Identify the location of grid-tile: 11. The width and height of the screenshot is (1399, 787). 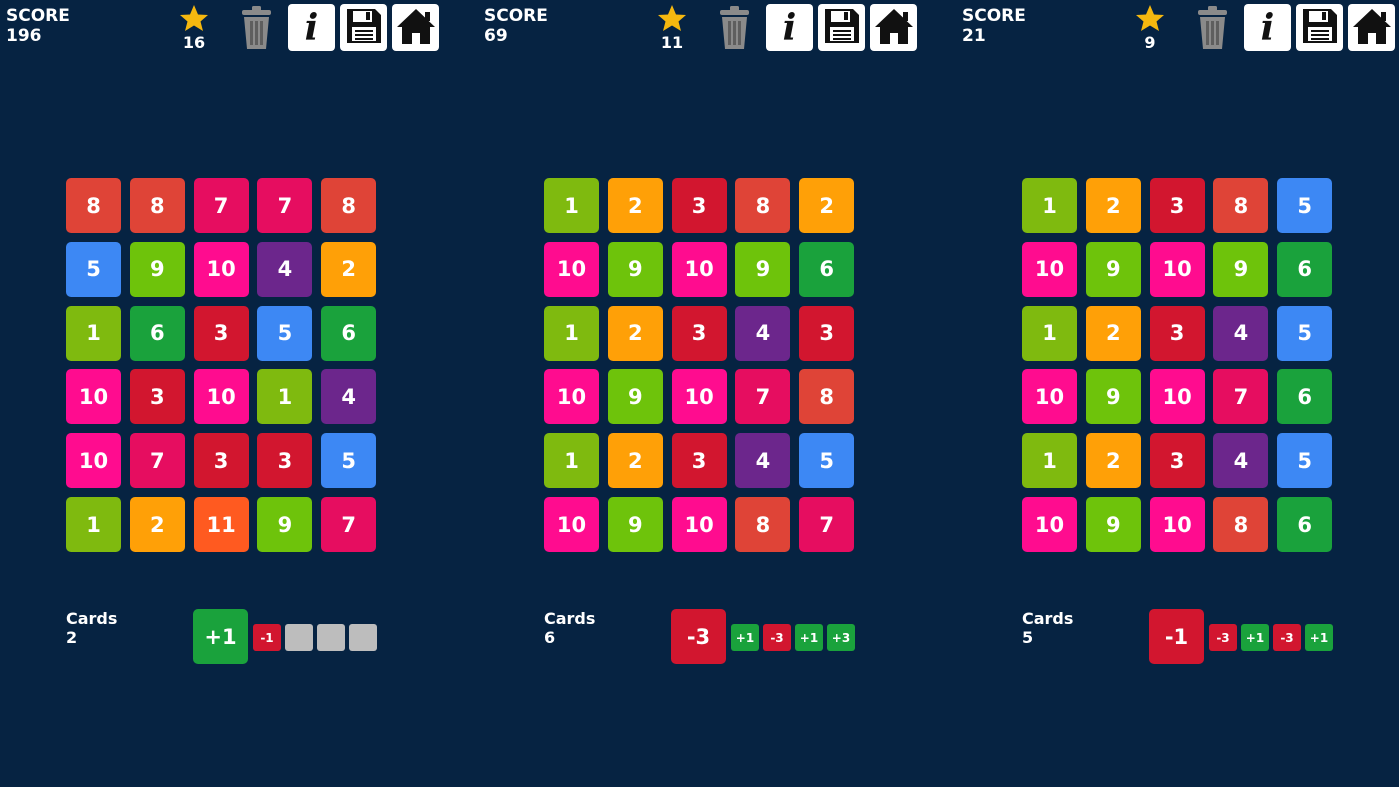
(221, 524).